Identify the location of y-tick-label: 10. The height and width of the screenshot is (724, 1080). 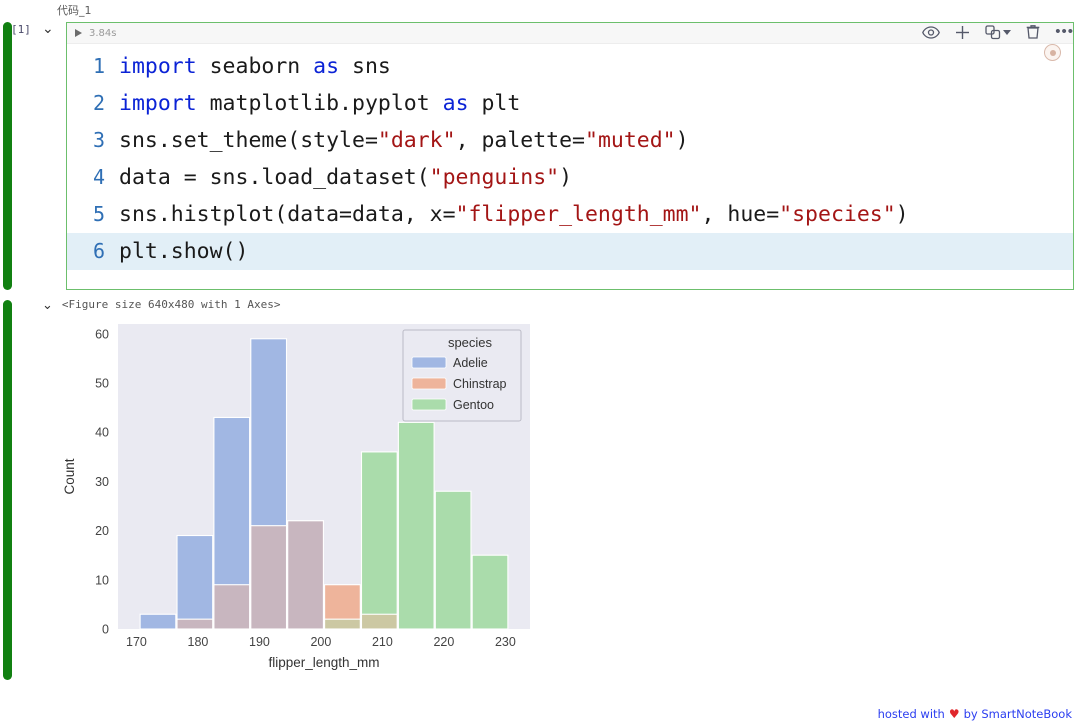
(102, 580).